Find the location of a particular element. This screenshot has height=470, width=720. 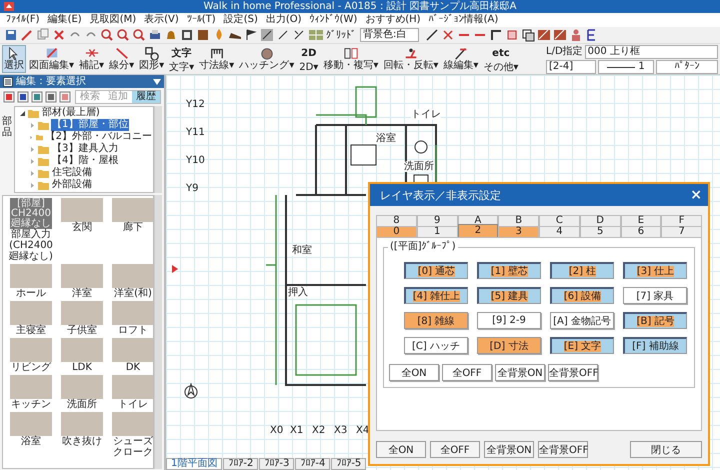

tree-item: 【4】階・屋根 is located at coordinates (85, 161).